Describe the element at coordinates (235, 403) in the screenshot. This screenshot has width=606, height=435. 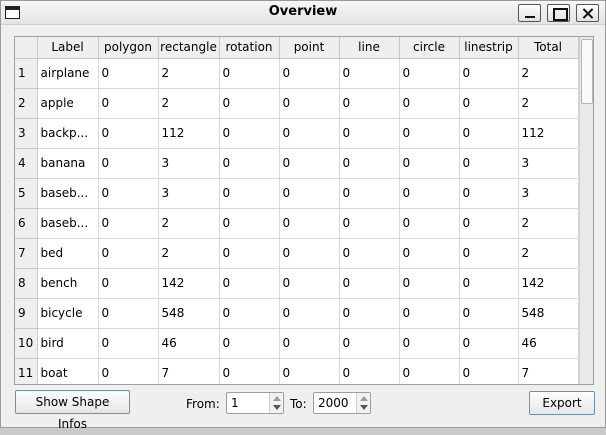
I see `from-value: 1` at that location.